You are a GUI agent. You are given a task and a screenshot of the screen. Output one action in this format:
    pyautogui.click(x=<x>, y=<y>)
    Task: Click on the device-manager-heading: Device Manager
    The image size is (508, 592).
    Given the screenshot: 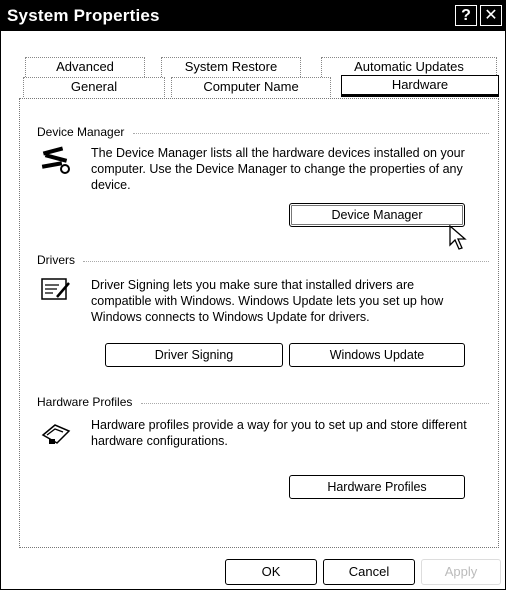 What is the action you would take?
    pyautogui.click(x=81, y=132)
    